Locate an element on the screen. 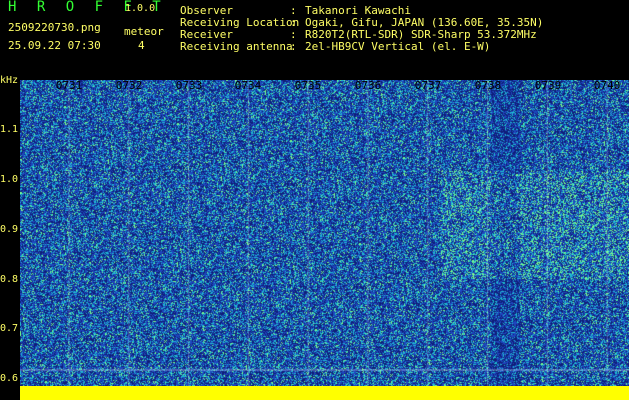 This screenshot has height=400, width=629. capture-time: 25.09.22 07:30 is located at coordinates (54, 45).